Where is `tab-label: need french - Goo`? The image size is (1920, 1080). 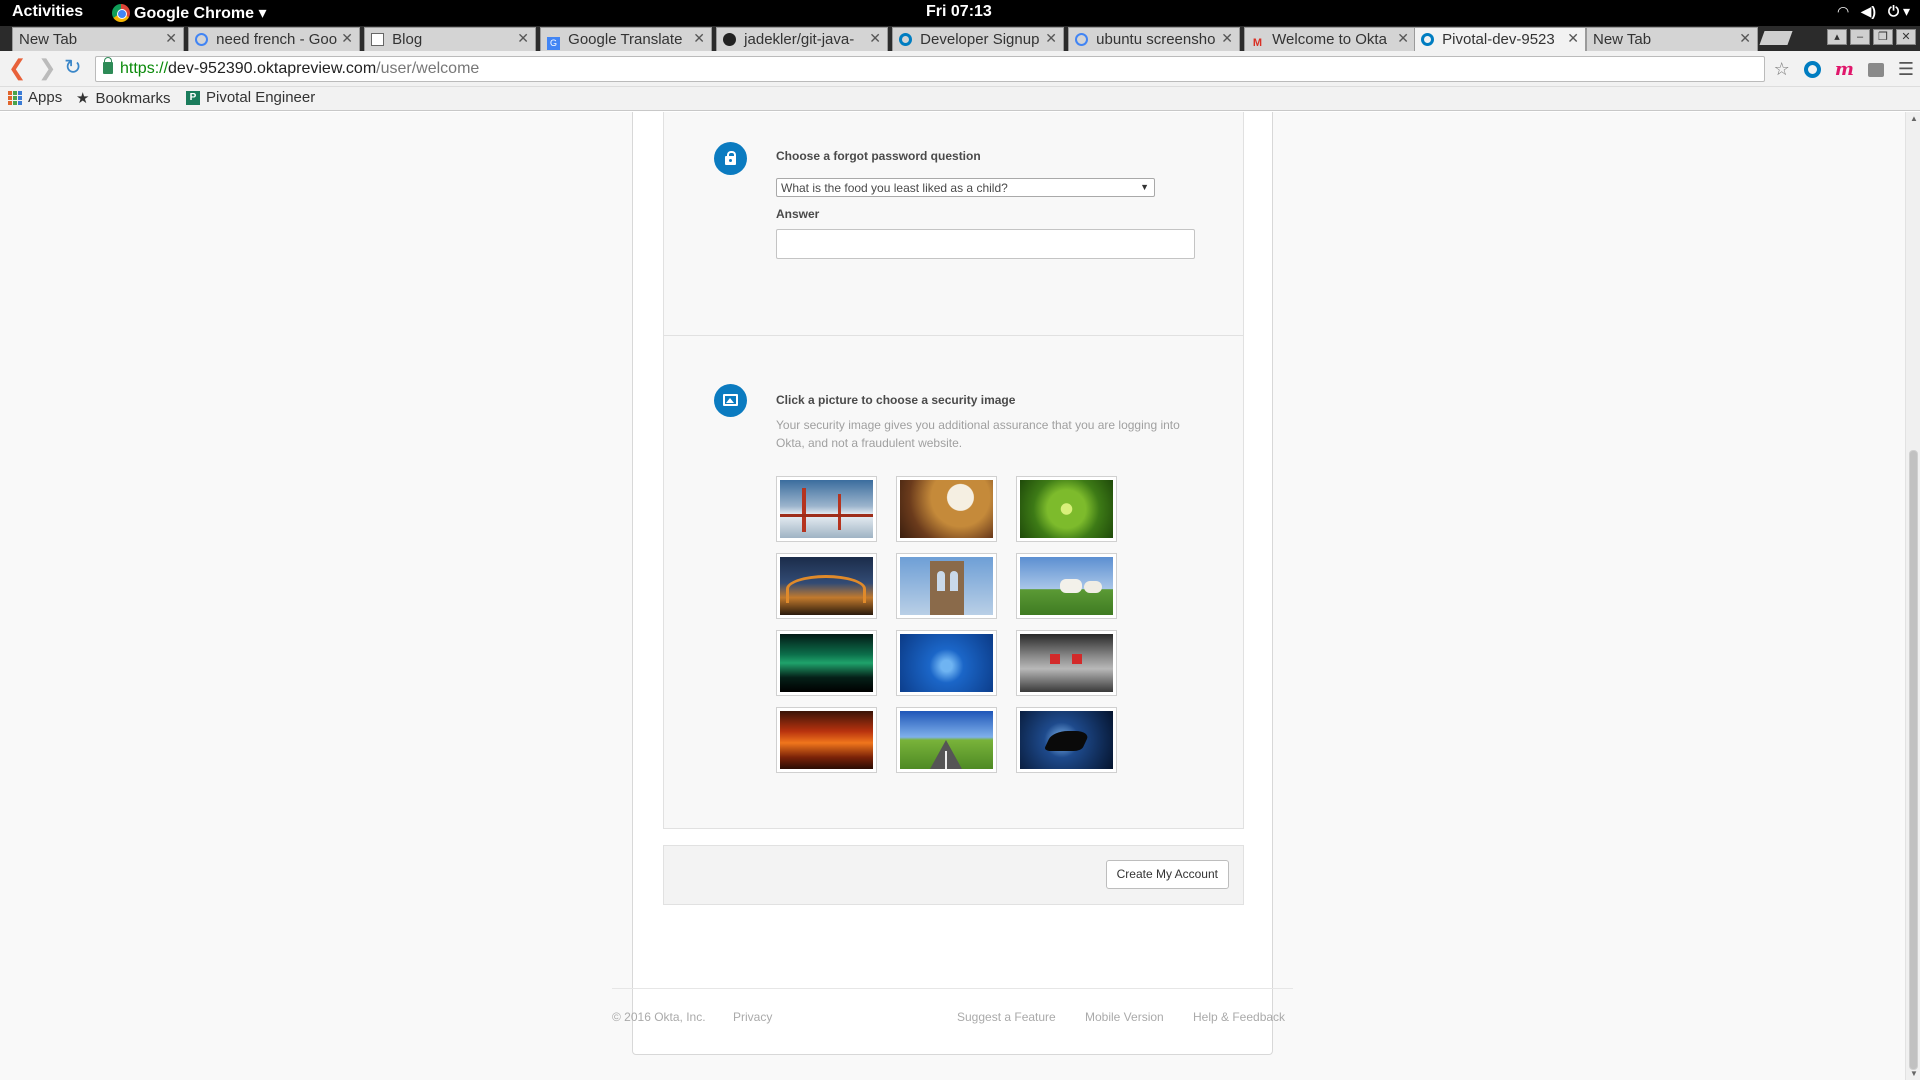 tab-label: need french - Goo is located at coordinates (277, 39).